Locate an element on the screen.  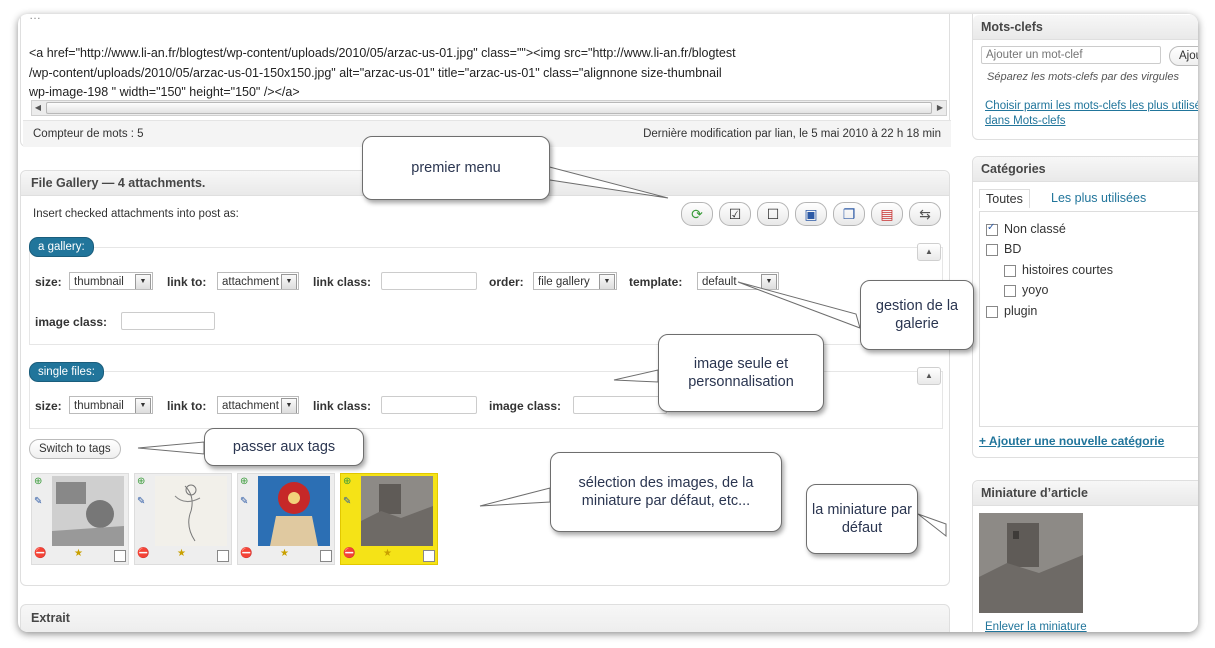
link-to-select: attachment ▼ is located at coordinates (258, 281).